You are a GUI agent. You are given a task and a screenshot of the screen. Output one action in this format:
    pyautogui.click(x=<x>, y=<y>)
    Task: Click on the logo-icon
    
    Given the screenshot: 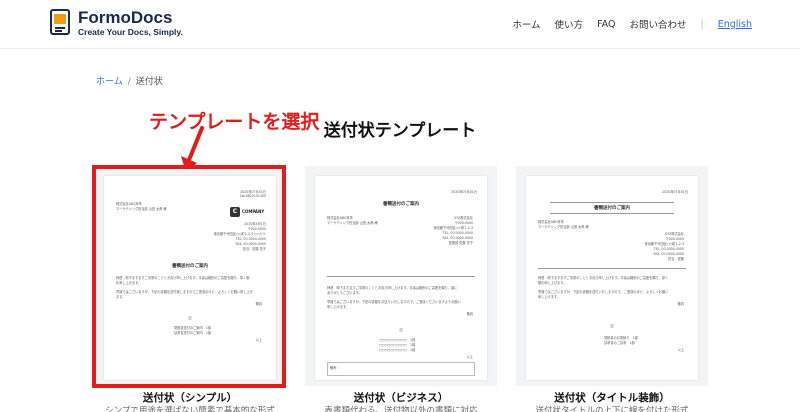 What is the action you would take?
    pyautogui.click(x=61, y=23)
    